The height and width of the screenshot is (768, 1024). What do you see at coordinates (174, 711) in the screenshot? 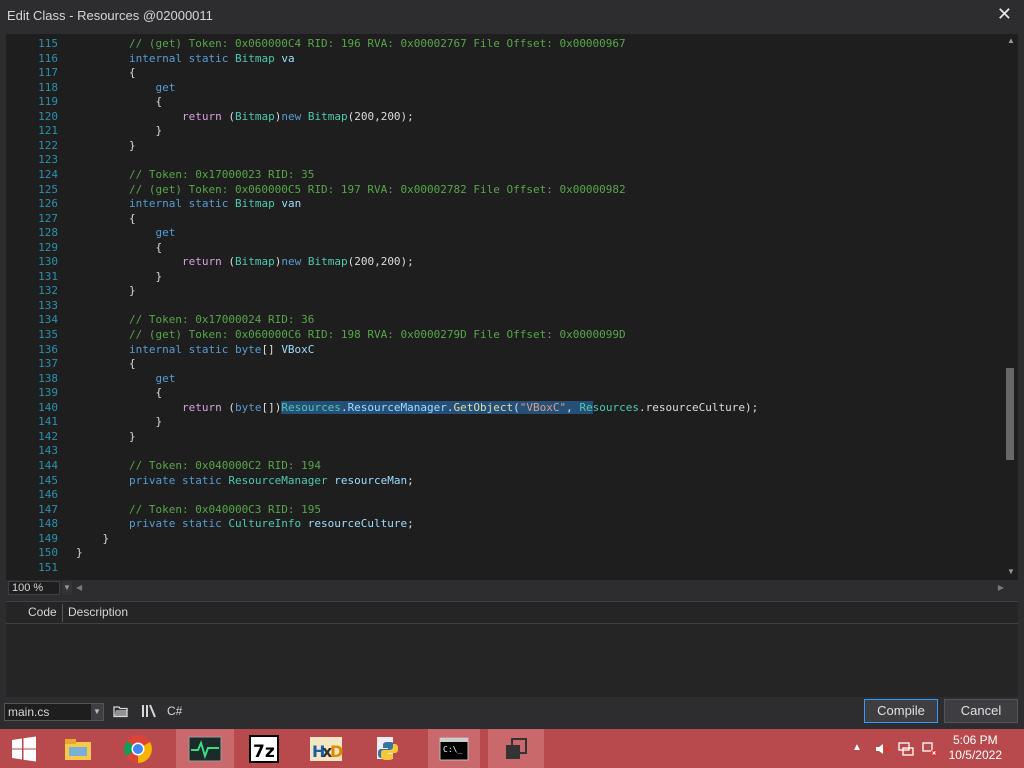
I see `csharp-icon: C#` at bounding box center [174, 711].